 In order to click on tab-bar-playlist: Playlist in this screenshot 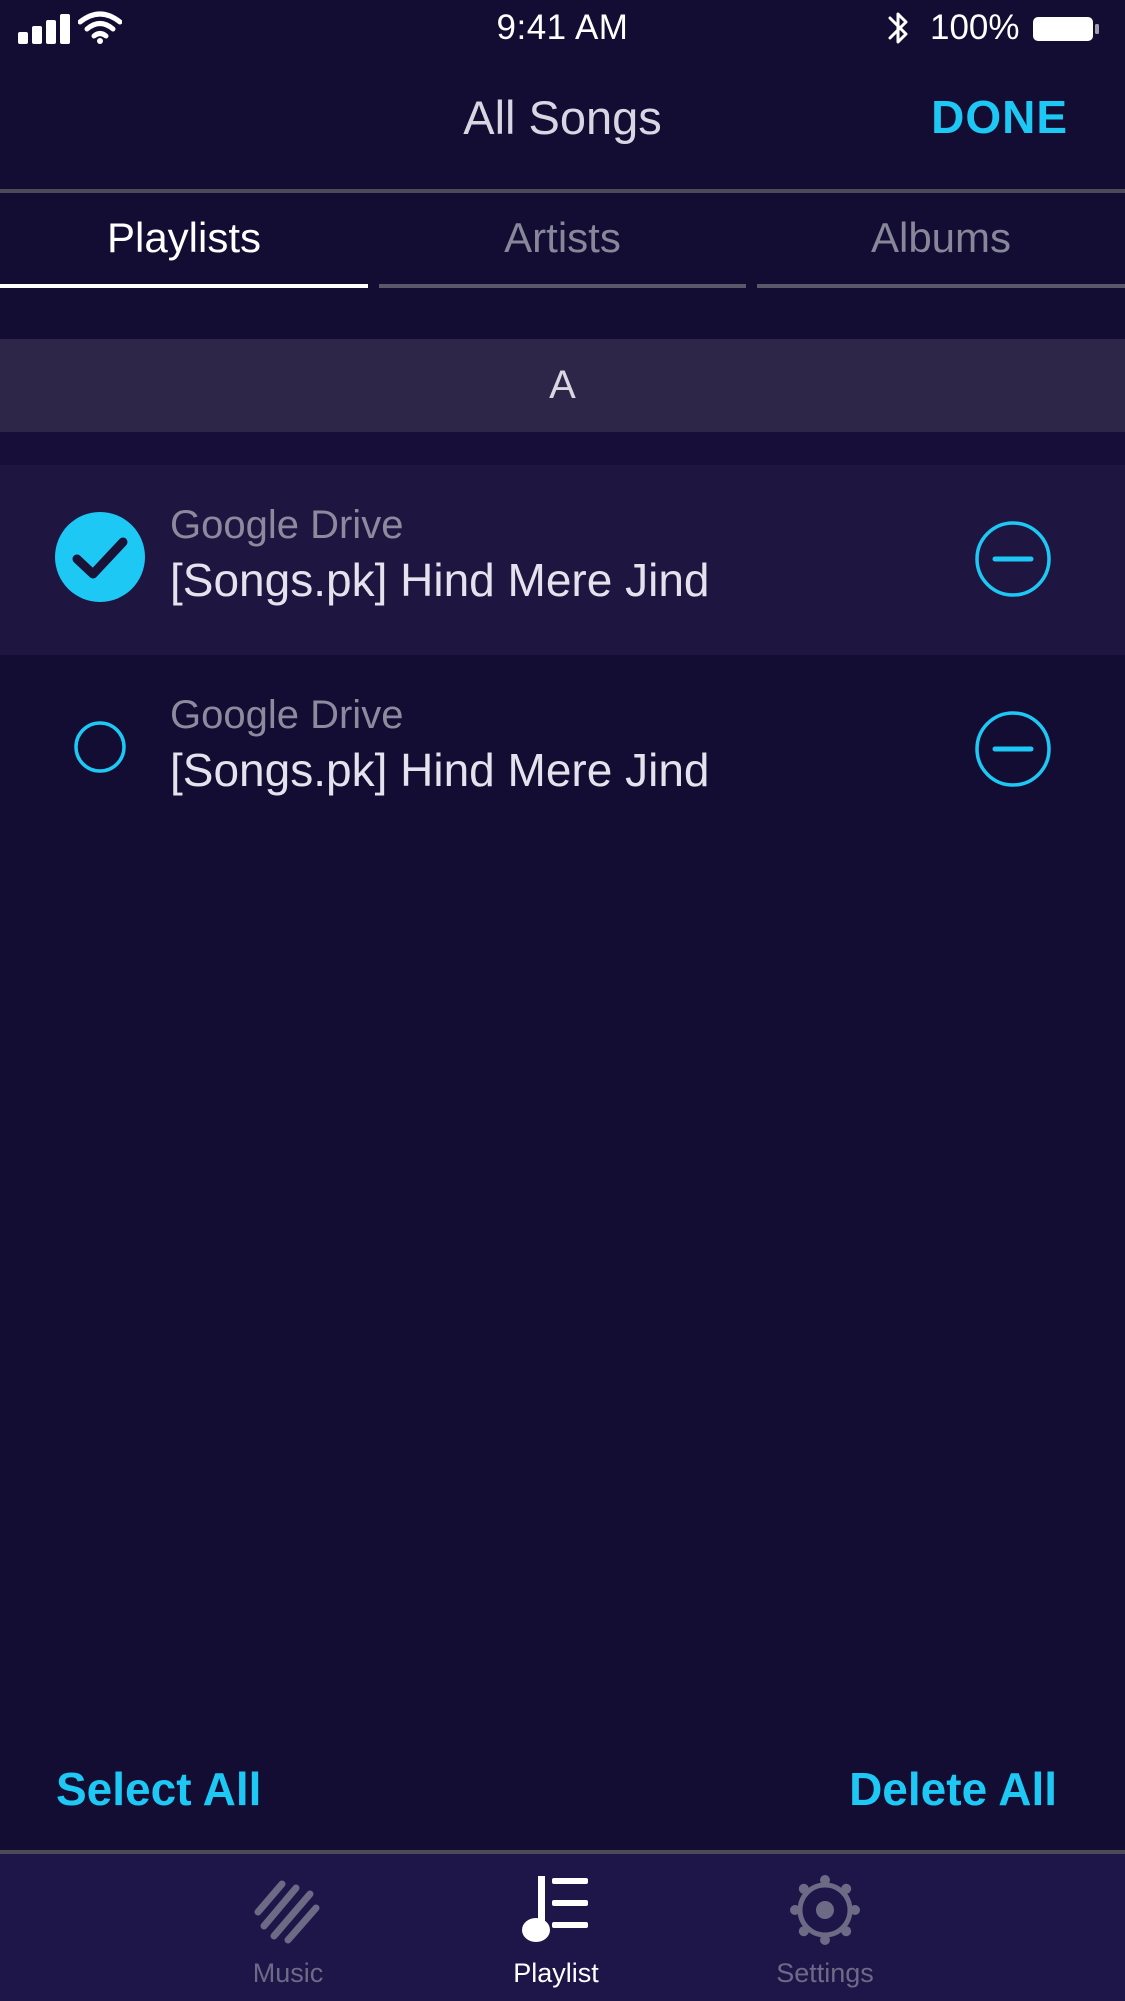, I will do `click(556, 1927)`.